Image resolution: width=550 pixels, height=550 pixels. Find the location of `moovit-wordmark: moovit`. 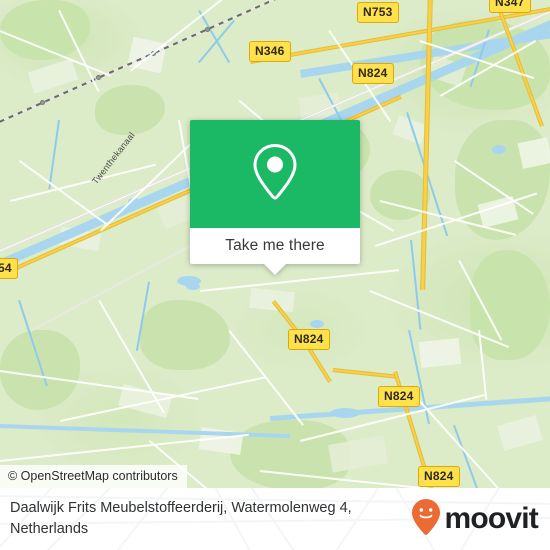

moovit-wordmark: moovit is located at coordinates (491, 518).